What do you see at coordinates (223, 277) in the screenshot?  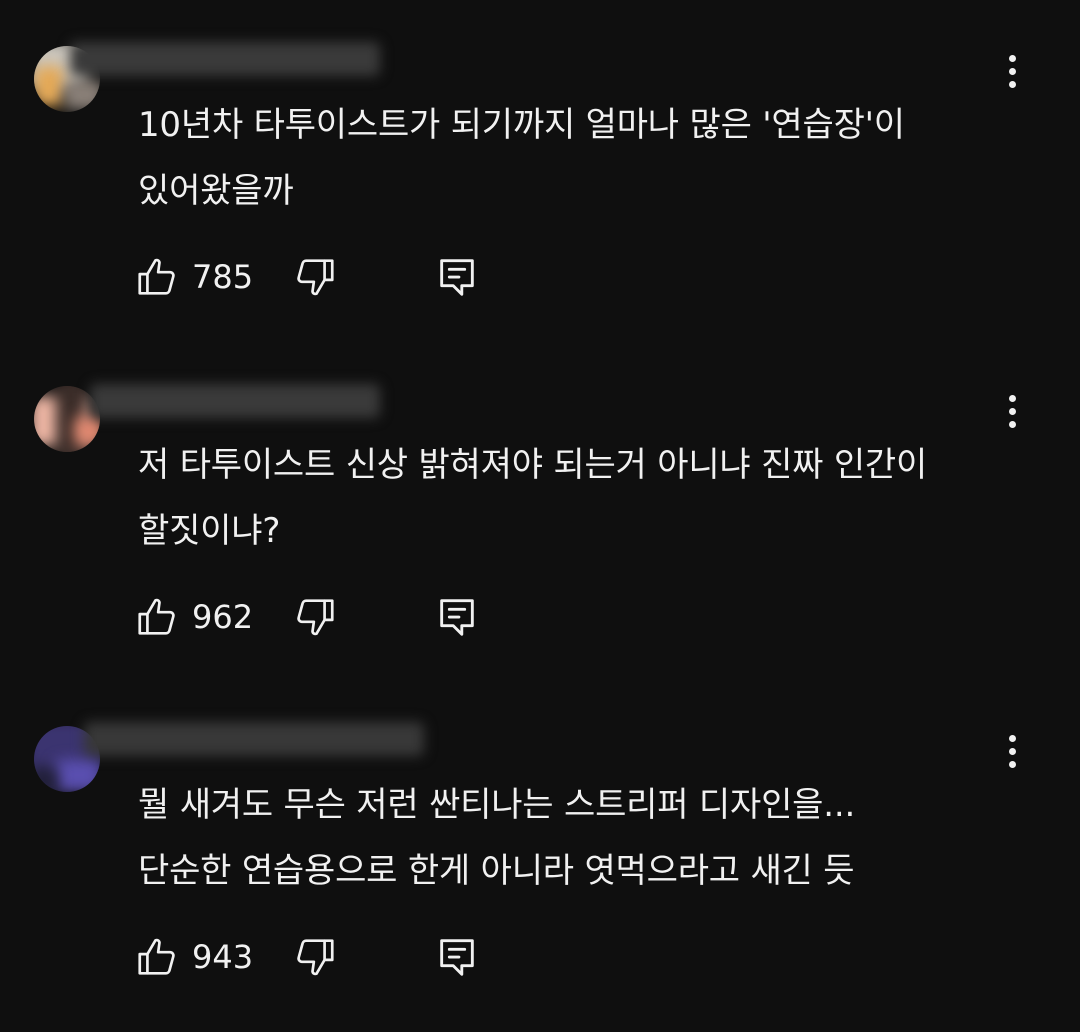 I see `like-count: 785` at bounding box center [223, 277].